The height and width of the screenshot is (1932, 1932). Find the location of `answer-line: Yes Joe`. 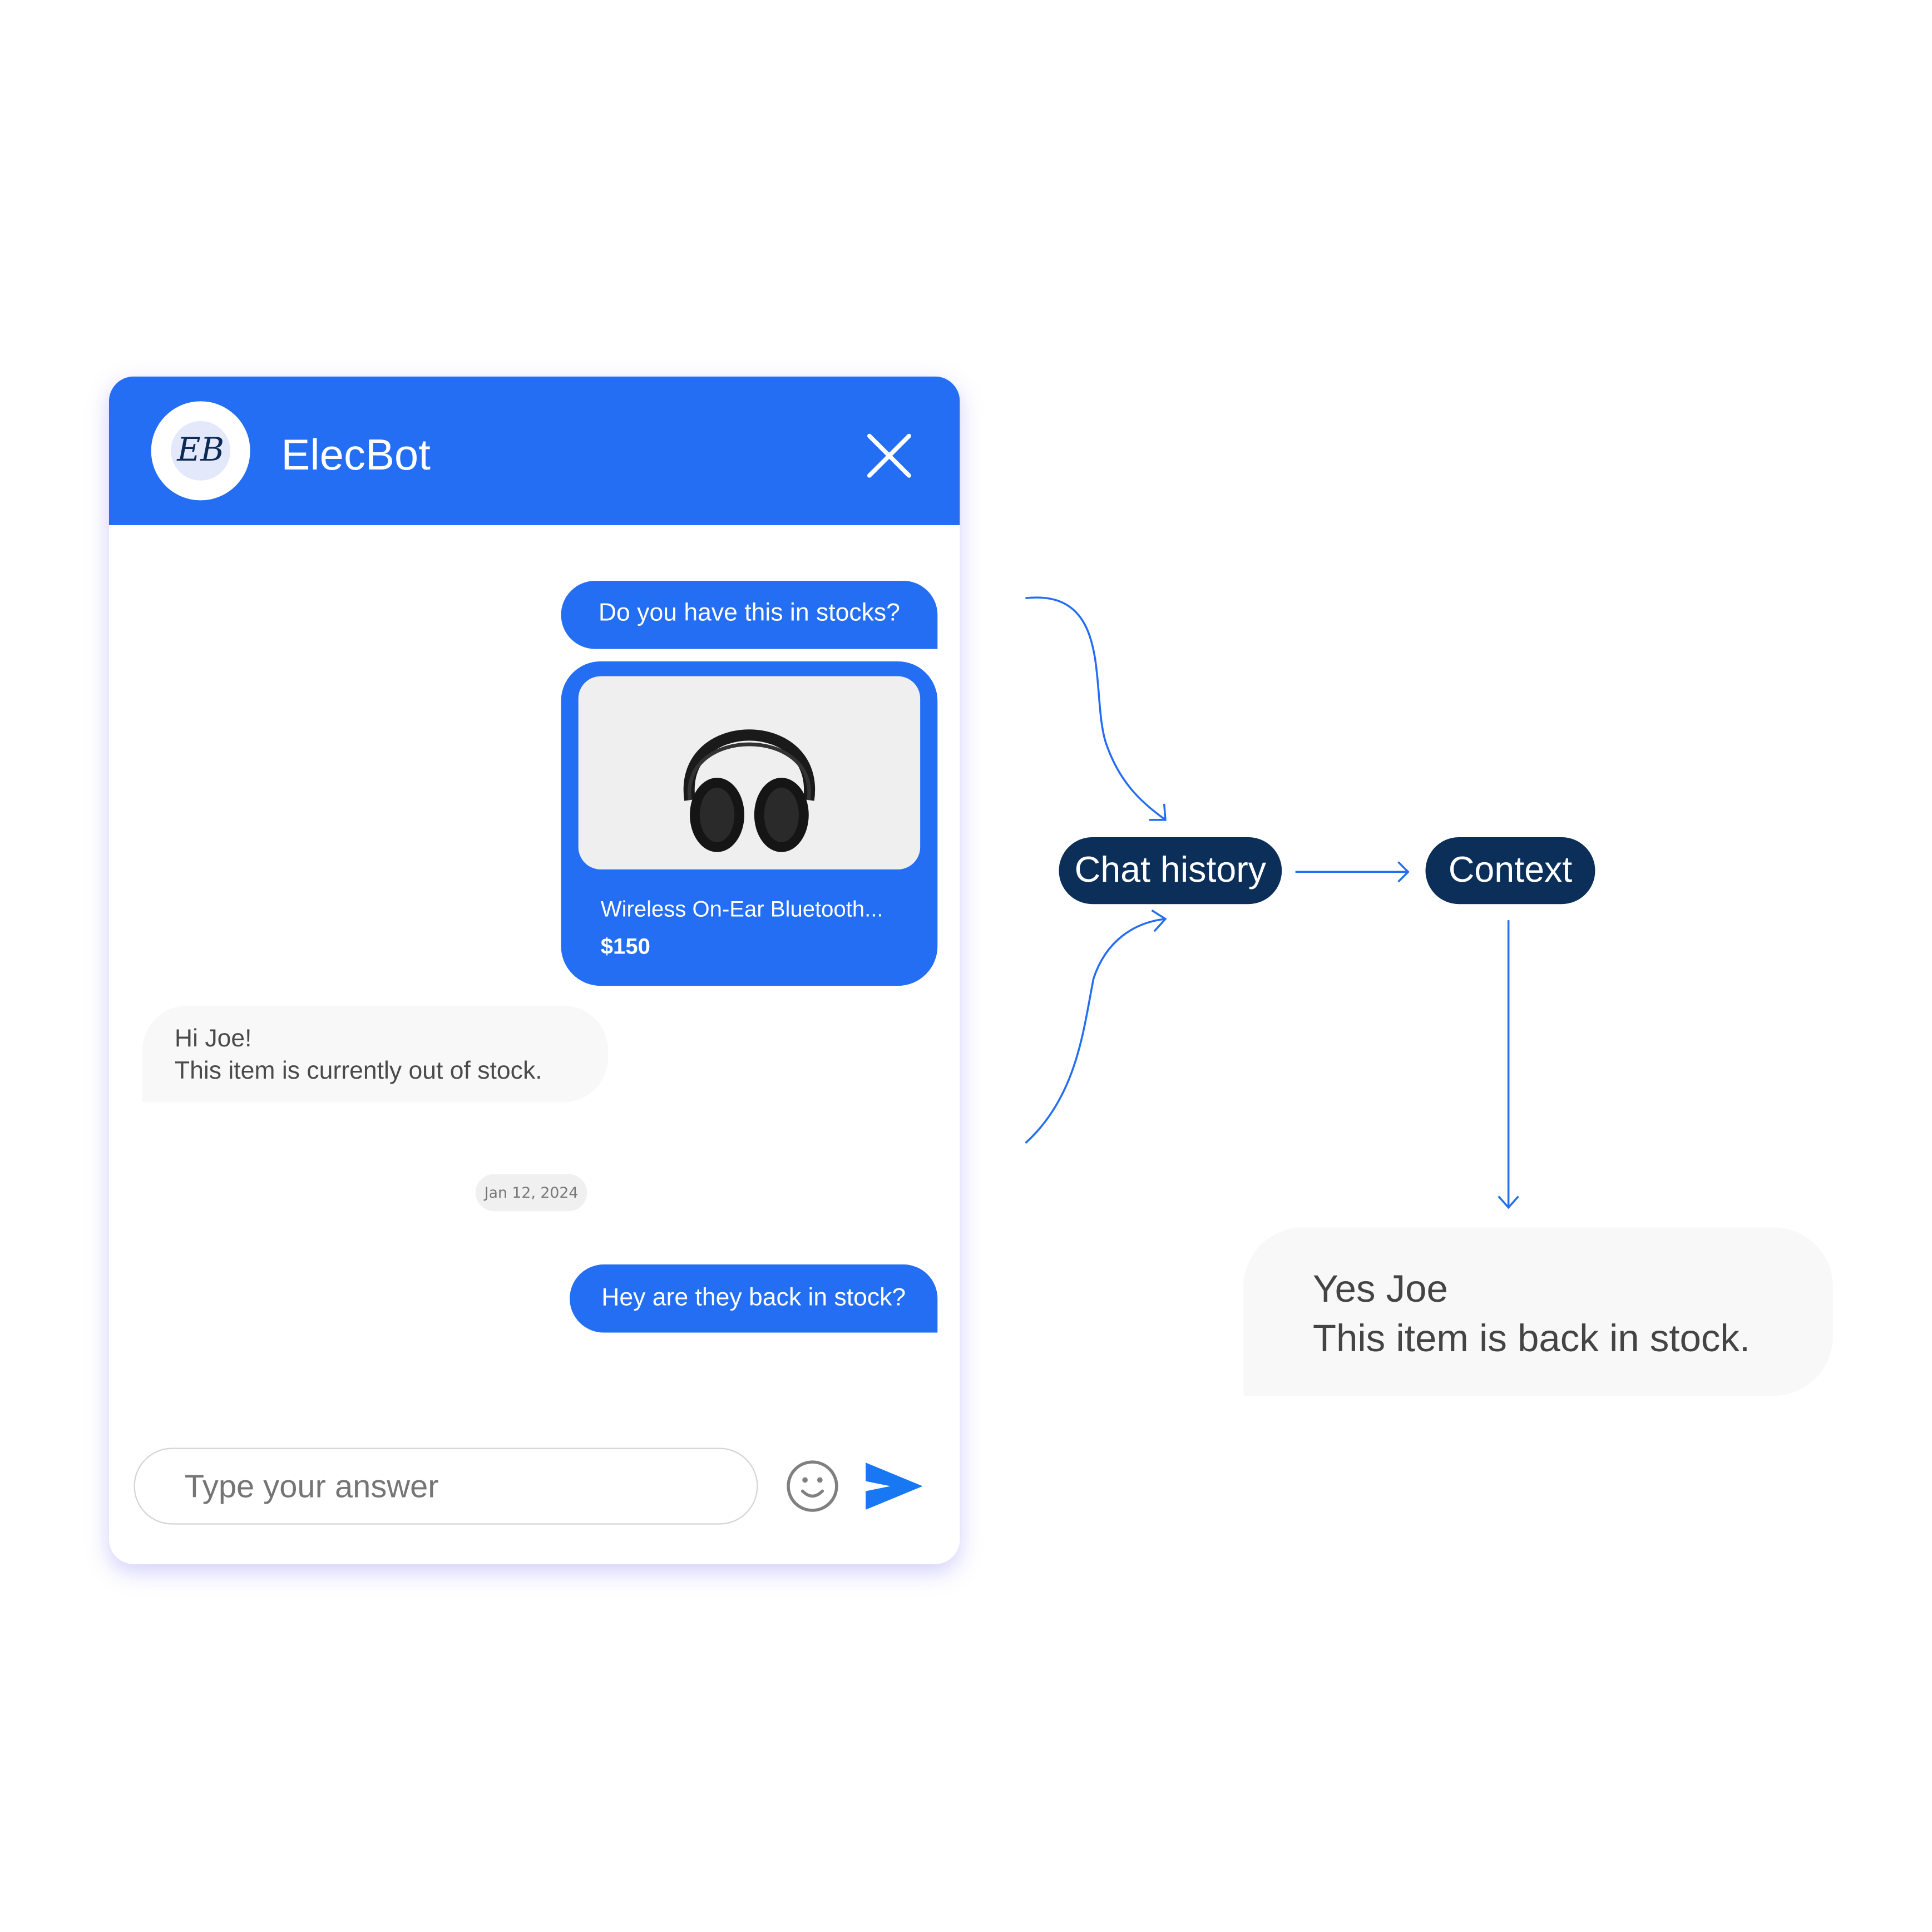

answer-line: Yes Joe is located at coordinates (1380, 1289).